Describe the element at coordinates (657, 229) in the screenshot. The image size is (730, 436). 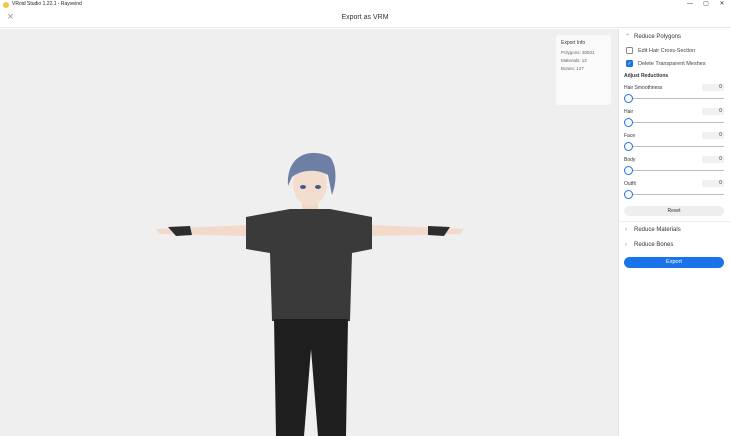
I see `reduce-materials-label: Reduce Materials` at that location.